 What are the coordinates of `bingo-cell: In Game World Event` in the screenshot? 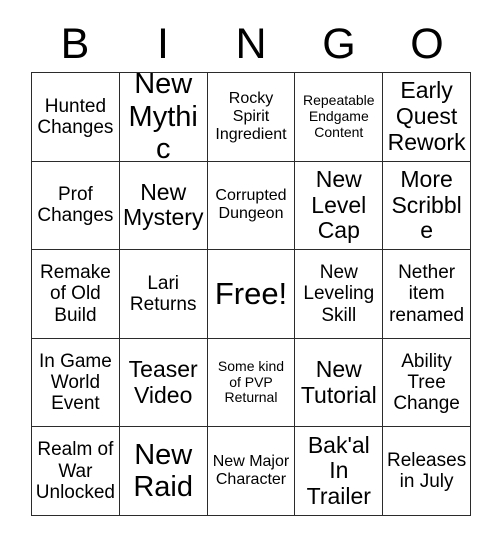 It's located at (76, 383).